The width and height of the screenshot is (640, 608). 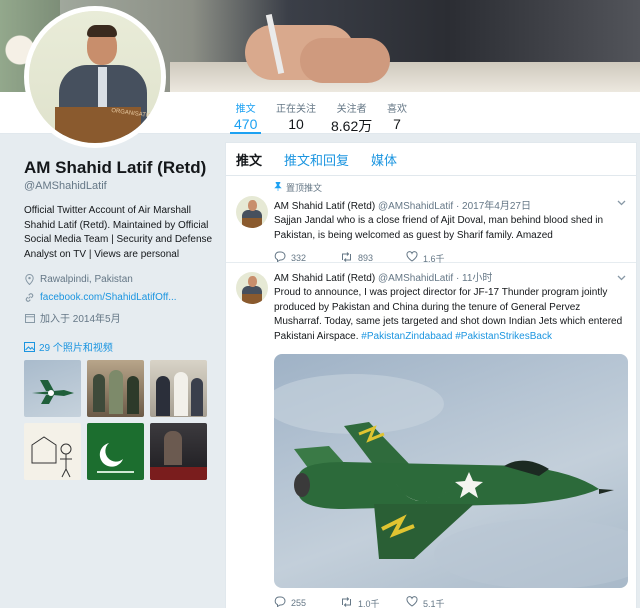 I want to click on pinned-label: 置顶推文, so click(x=304, y=188).